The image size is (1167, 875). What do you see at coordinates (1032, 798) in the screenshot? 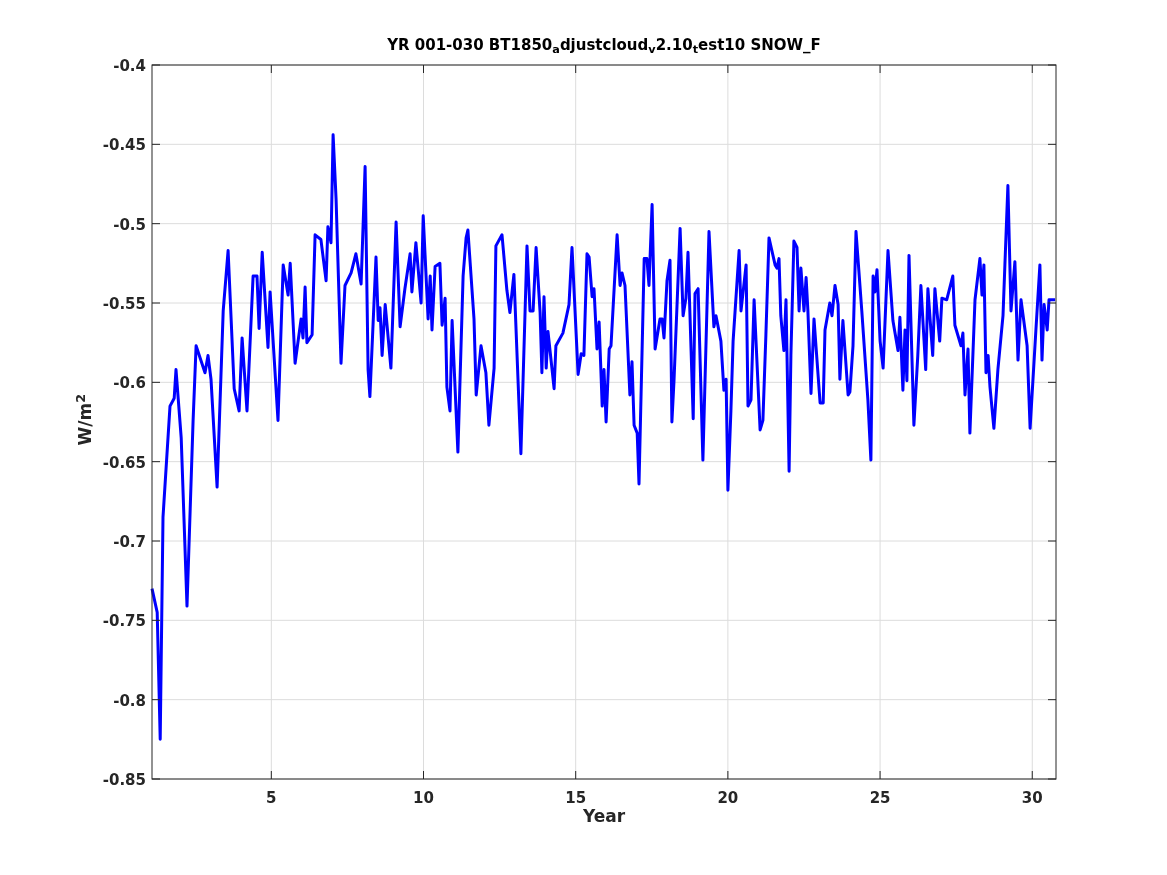
I see `x-tick-label: 30` at bounding box center [1032, 798].